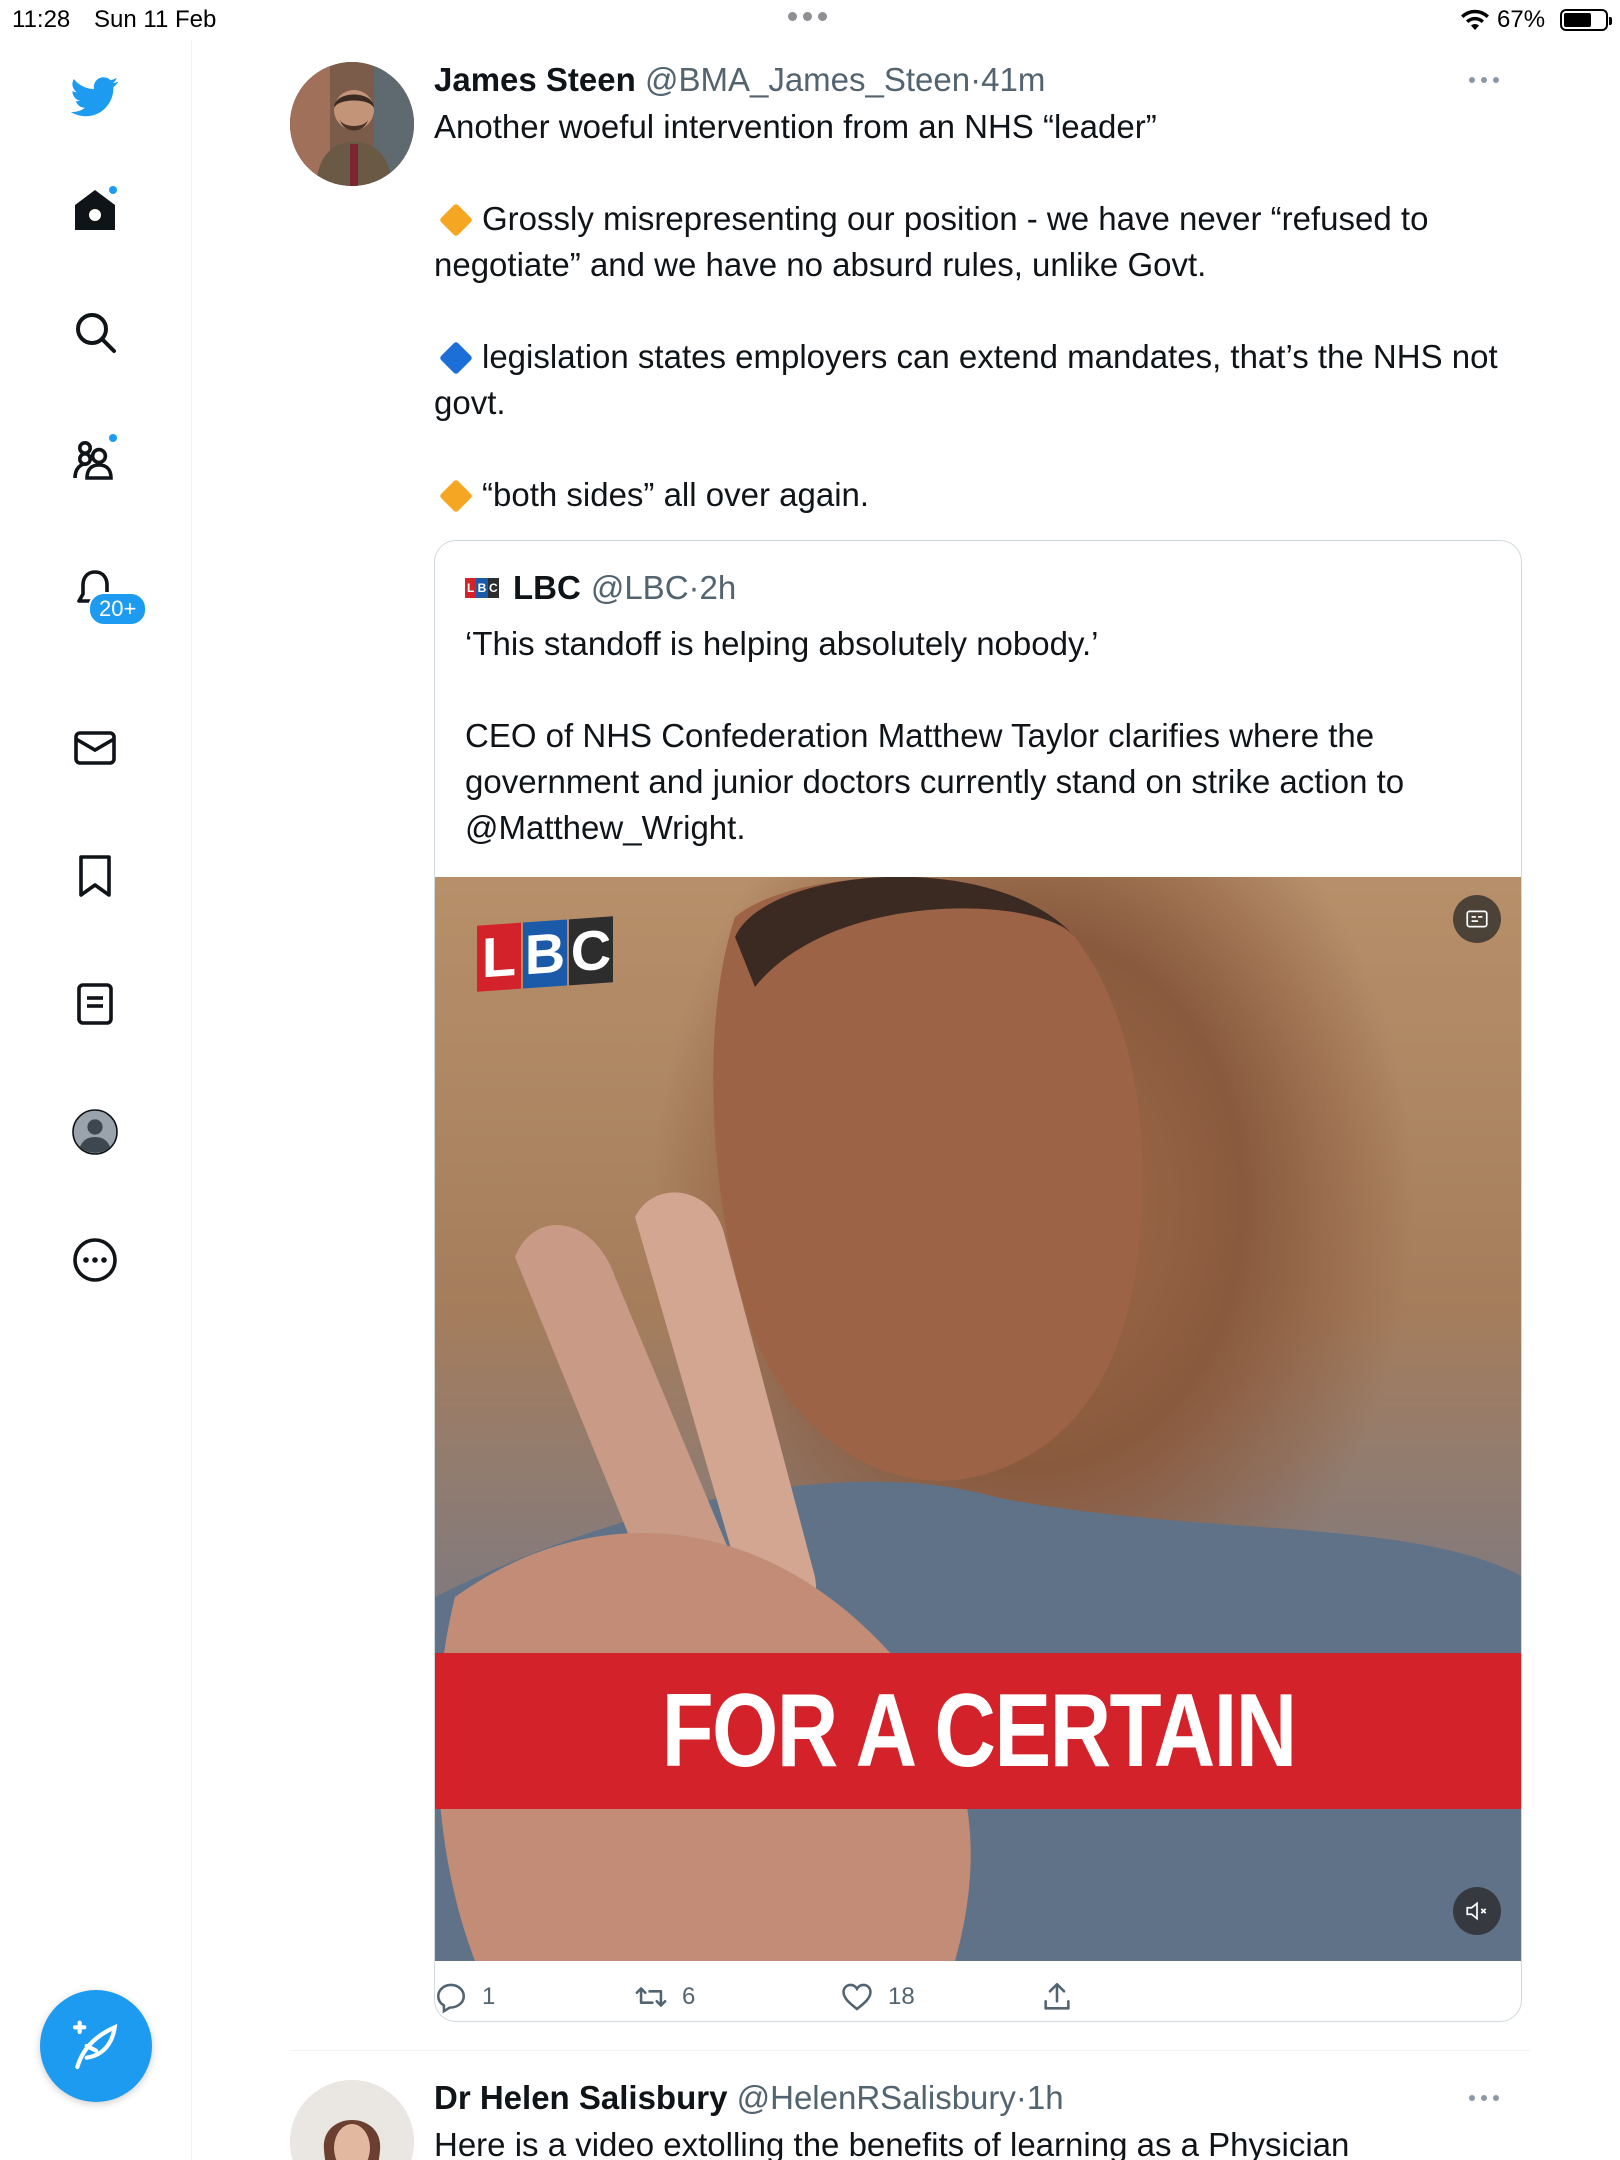 The height and width of the screenshot is (2160, 1620). I want to click on captions-icon, so click(1477, 919).